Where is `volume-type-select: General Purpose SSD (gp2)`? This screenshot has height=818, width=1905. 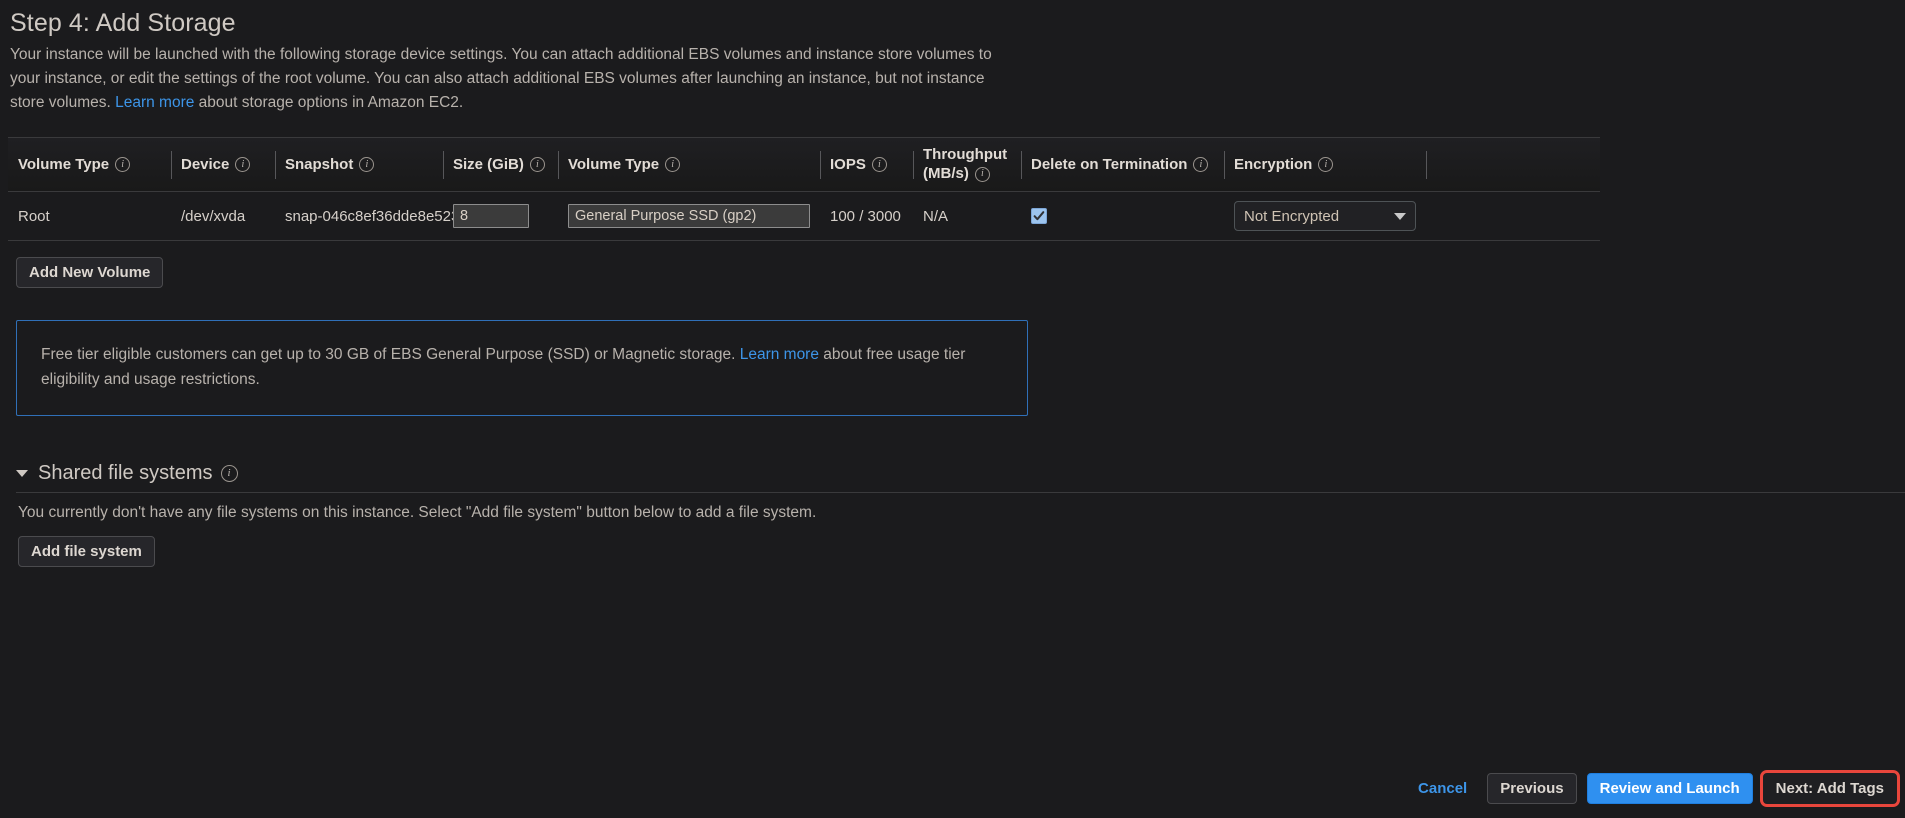
volume-type-select: General Purpose SSD (gp2) is located at coordinates (689, 216).